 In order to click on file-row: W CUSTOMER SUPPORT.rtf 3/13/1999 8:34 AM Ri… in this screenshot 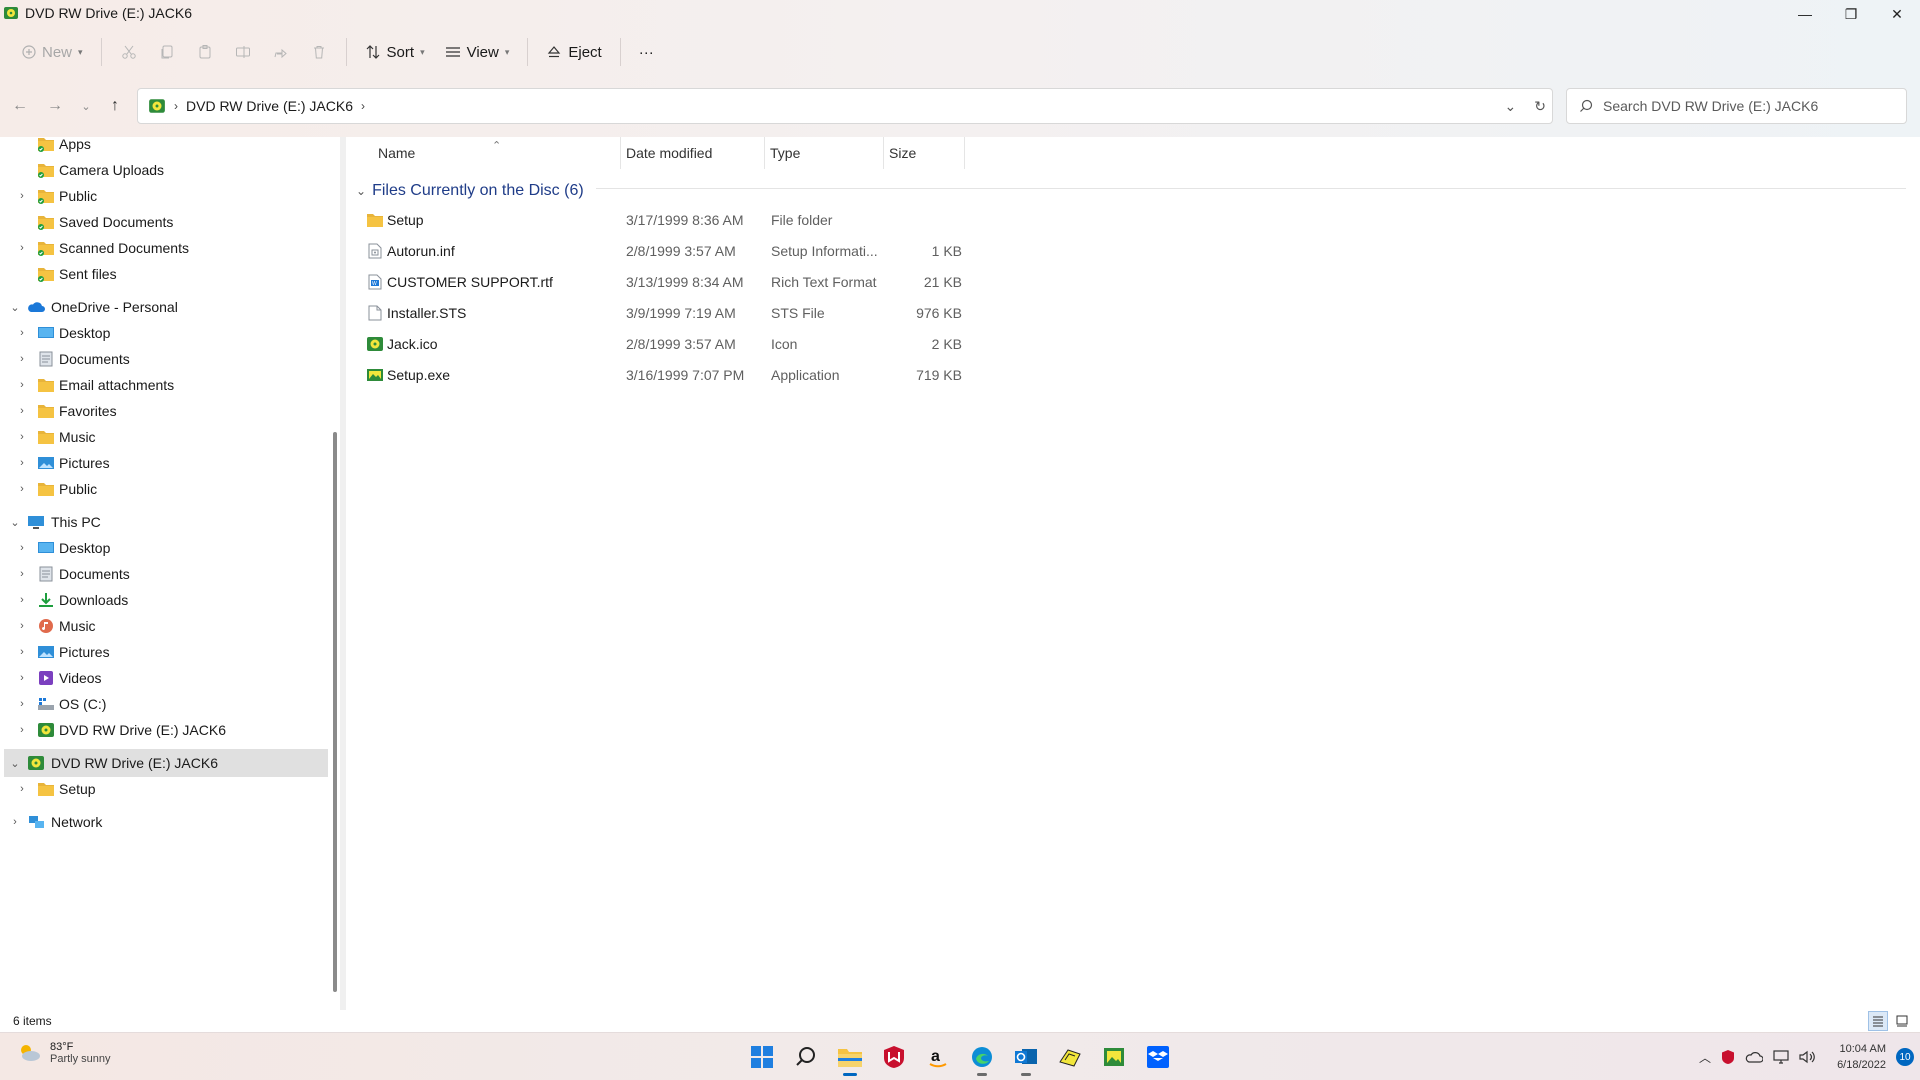, I will do `click(656, 282)`.